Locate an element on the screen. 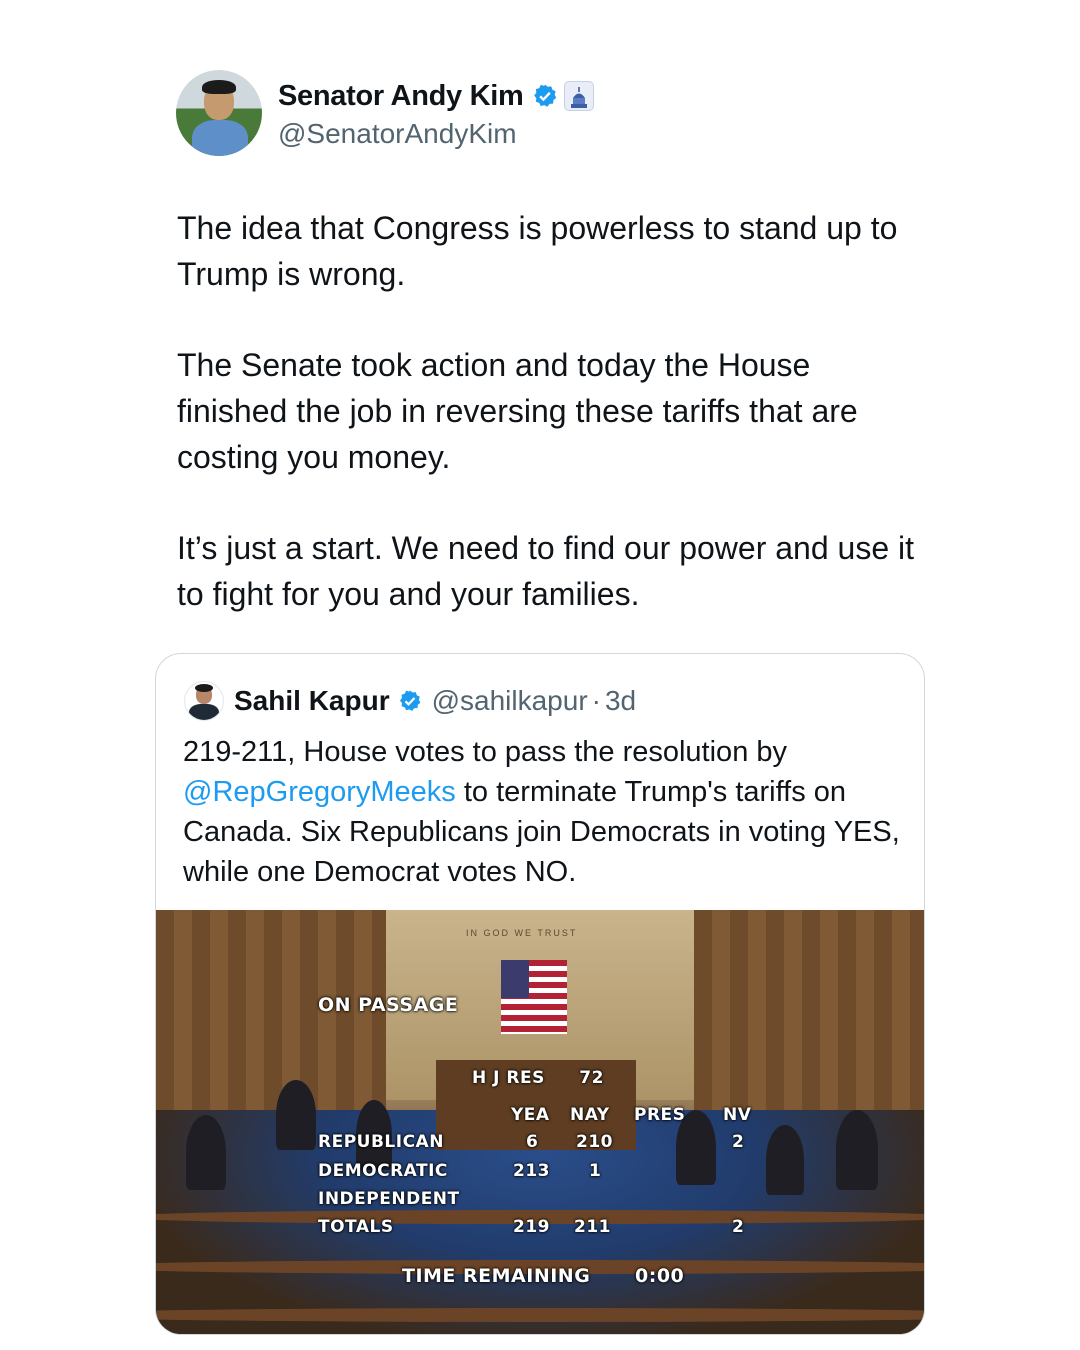 This screenshot has width=1080, height=1350. chamber-wall-right is located at coordinates (809, 1010).